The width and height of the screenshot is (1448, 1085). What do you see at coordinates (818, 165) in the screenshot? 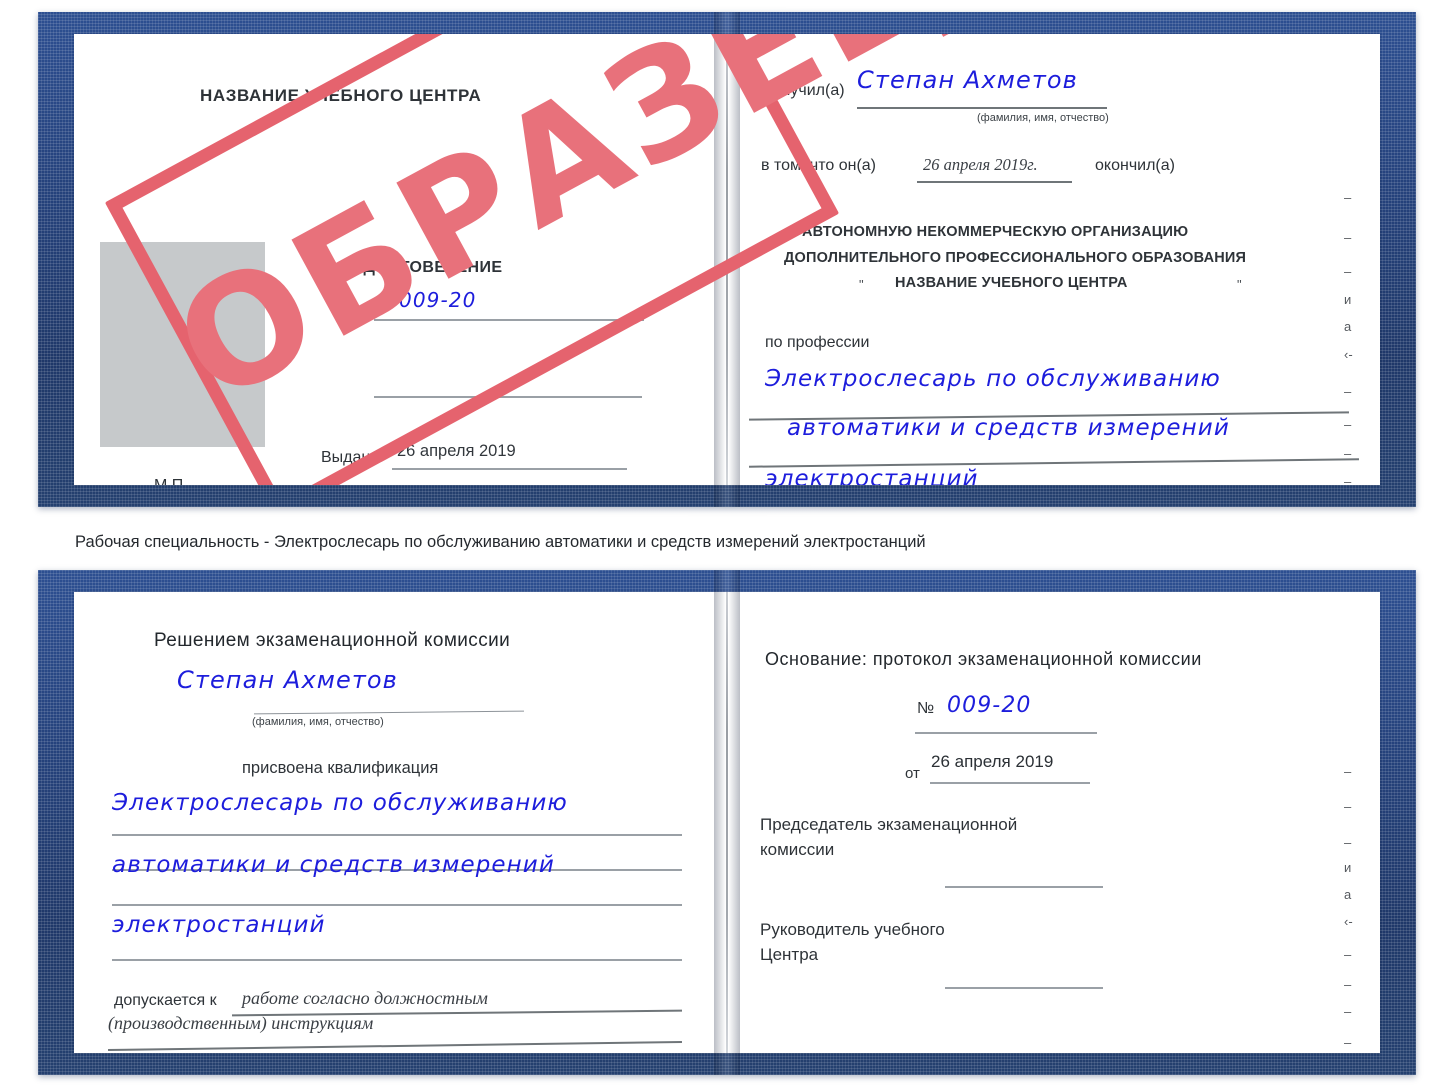
I see `that-he-label: в том, что он(а)` at bounding box center [818, 165].